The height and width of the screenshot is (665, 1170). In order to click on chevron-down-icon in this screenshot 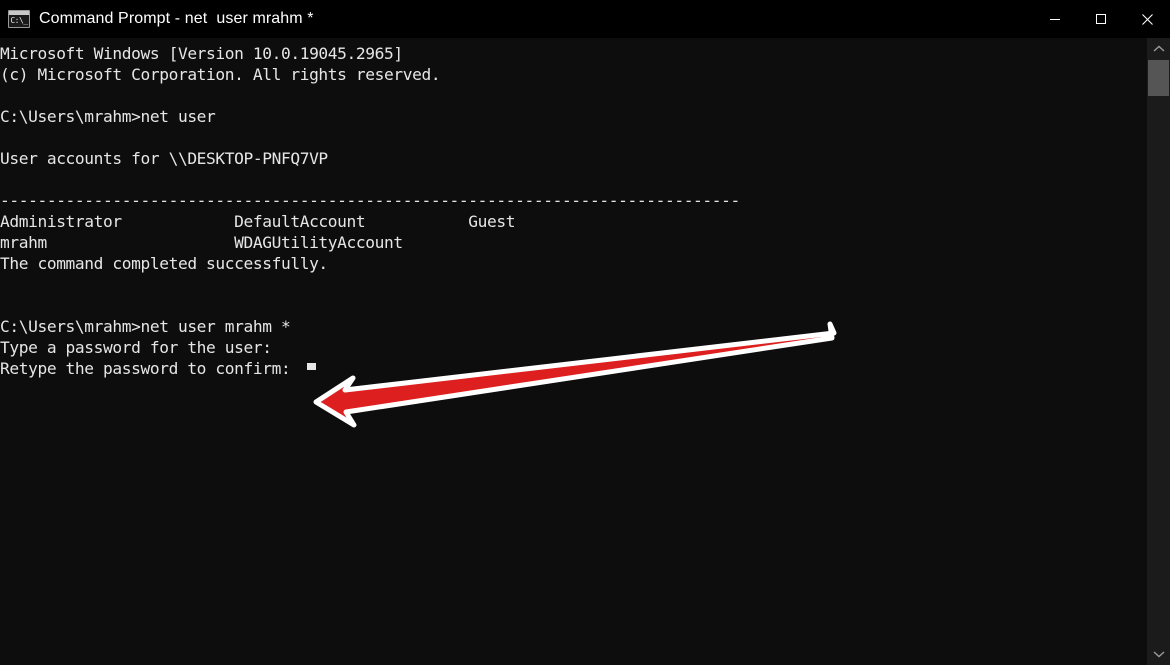, I will do `click(1158, 654)`.